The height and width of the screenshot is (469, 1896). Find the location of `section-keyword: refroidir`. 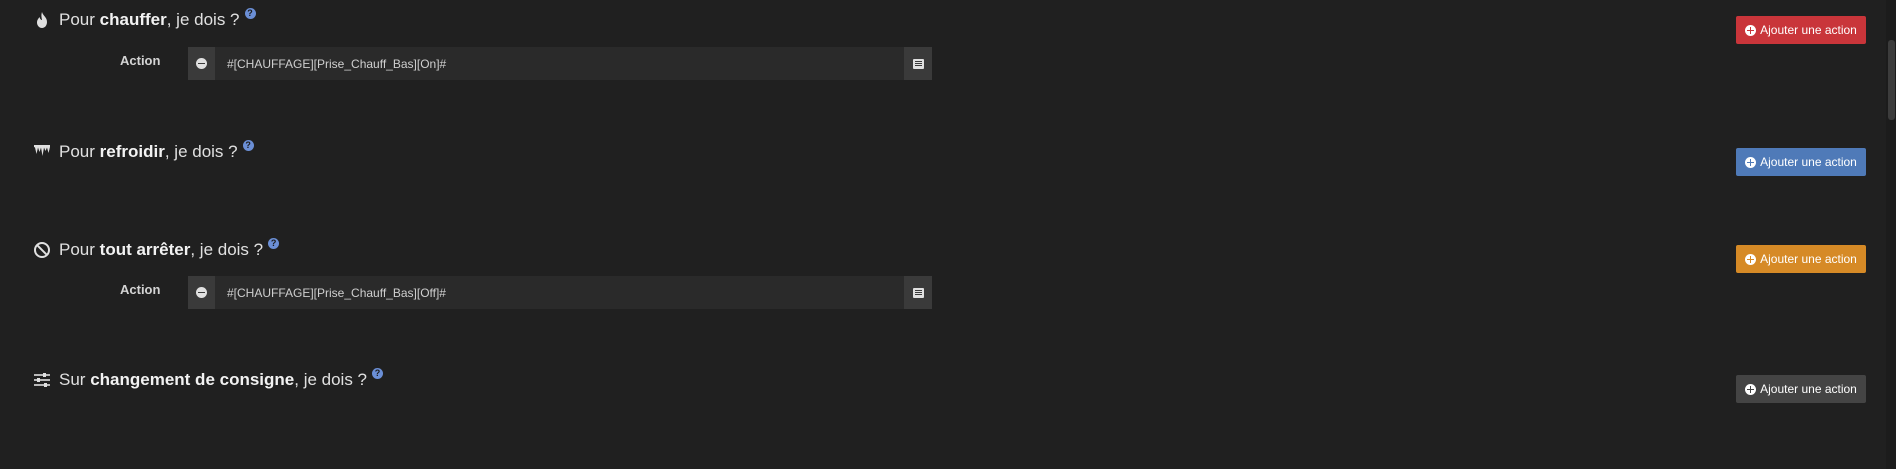

section-keyword: refroidir is located at coordinates (132, 151).